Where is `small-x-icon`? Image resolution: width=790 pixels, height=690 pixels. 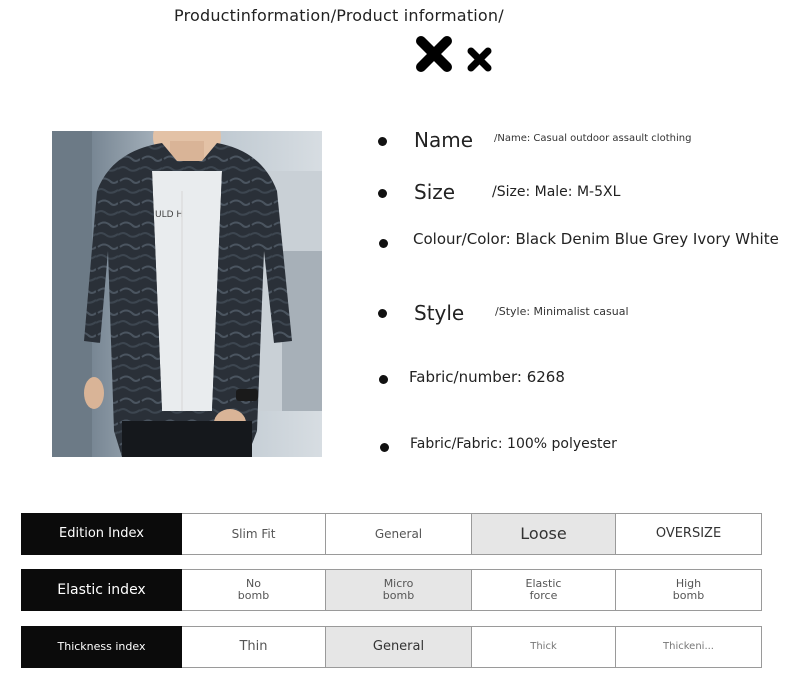 small-x-icon is located at coordinates (479, 59).